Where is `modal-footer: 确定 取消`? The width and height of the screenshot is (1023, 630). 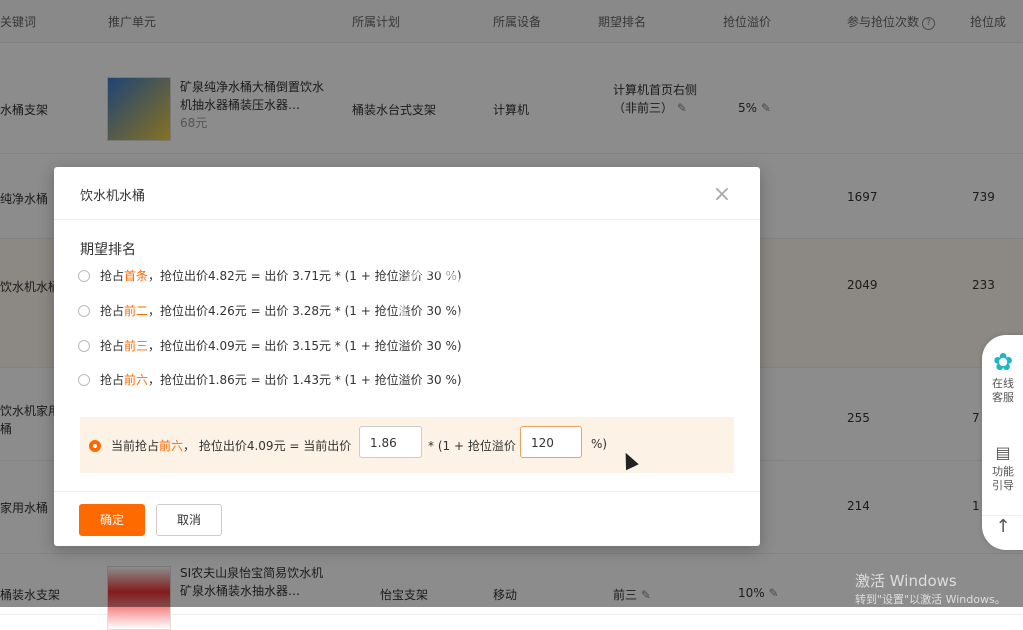
modal-footer: 确定 取消 is located at coordinates (407, 519).